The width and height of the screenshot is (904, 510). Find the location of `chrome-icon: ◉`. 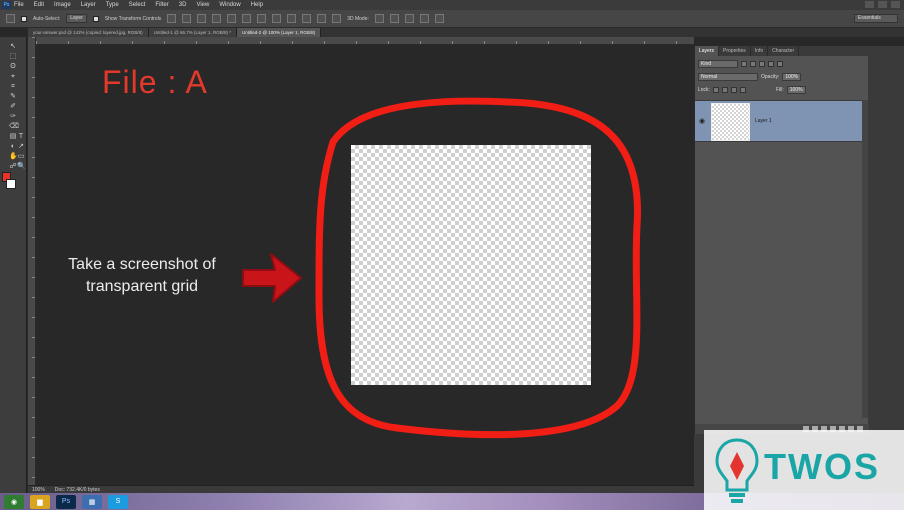

chrome-icon: ◉ is located at coordinates (14, 501).